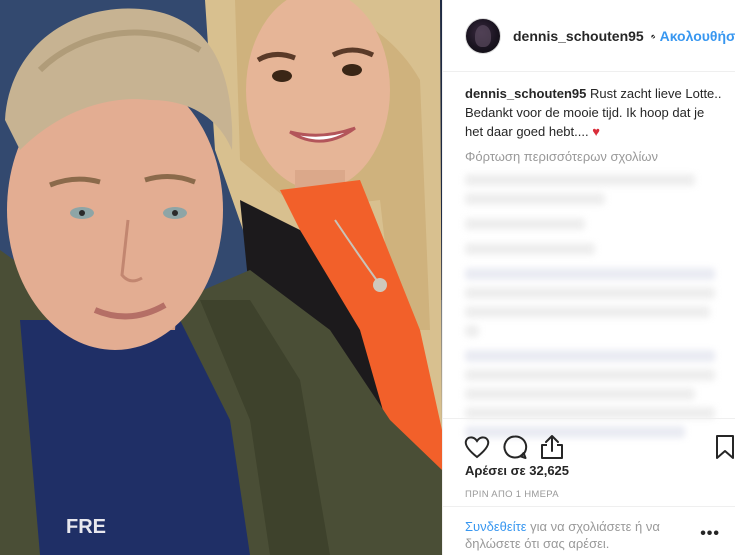 The width and height of the screenshot is (735, 555). I want to click on follow-button: Ακολουθήστε, so click(697, 36).